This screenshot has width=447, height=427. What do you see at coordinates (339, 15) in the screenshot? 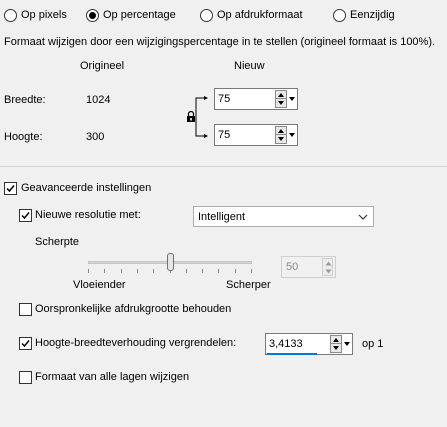
I see `radio-one-sided` at bounding box center [339, 15].